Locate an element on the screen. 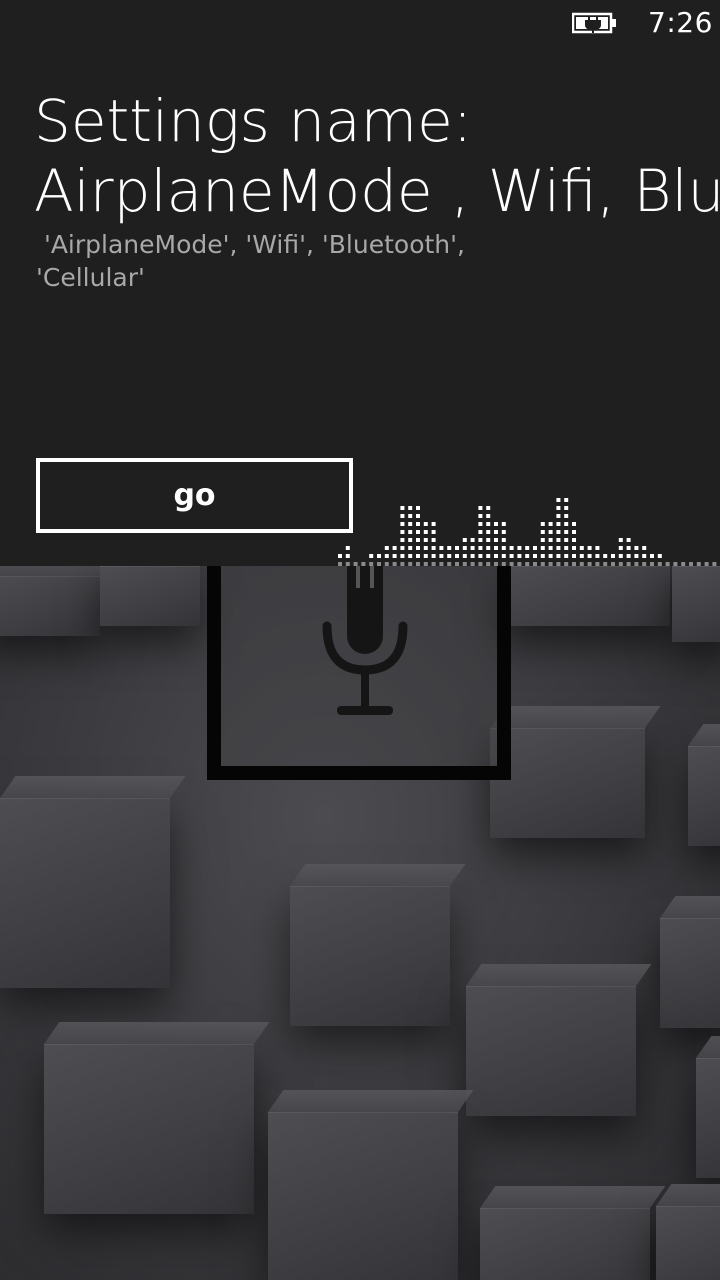 The image size is (720, 1280). status-bar: 7:26 is located at coordinates (360, 24).